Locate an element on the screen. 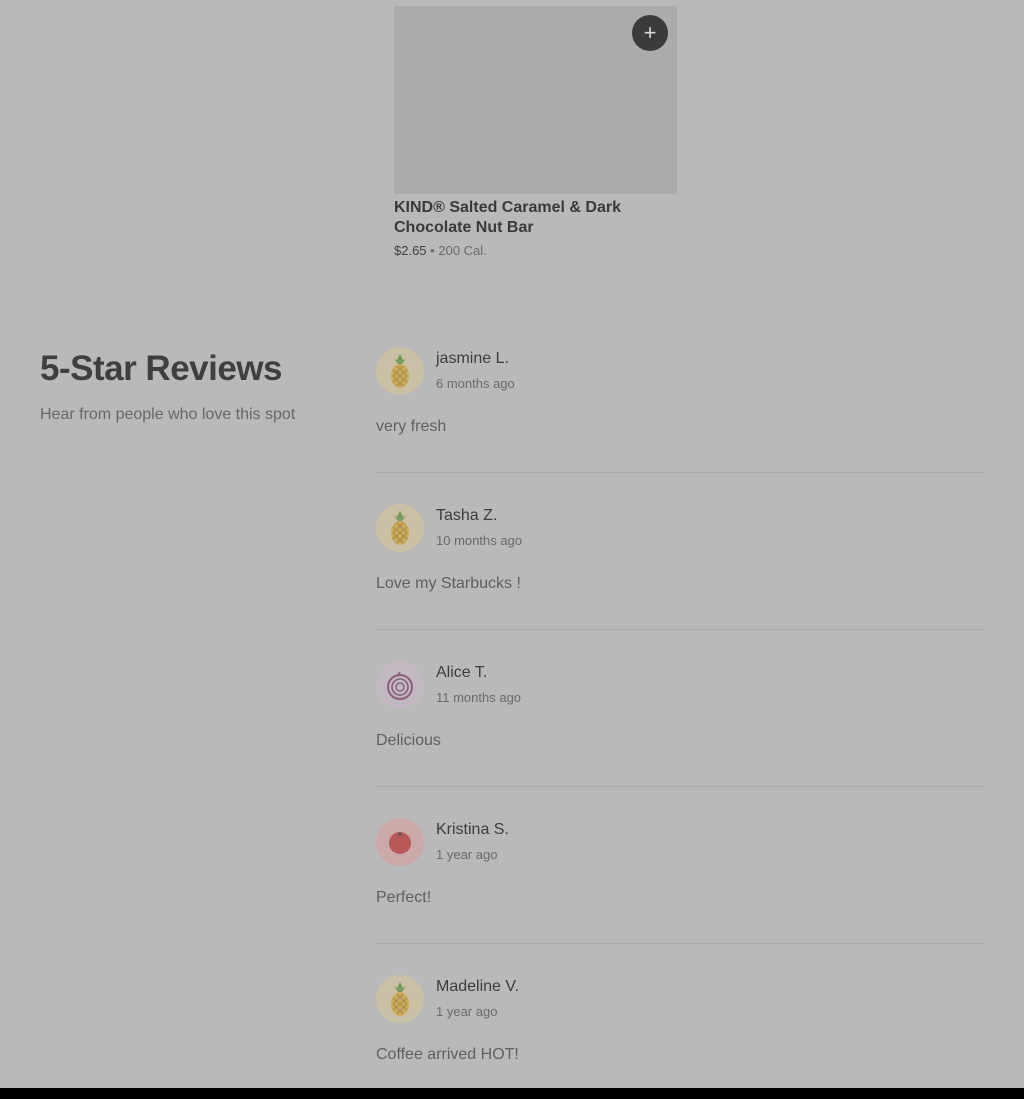 Image resolution: width=1024 pixels, height=1099 pixels. review-text: Delicious is located at coordinates (408, 740).